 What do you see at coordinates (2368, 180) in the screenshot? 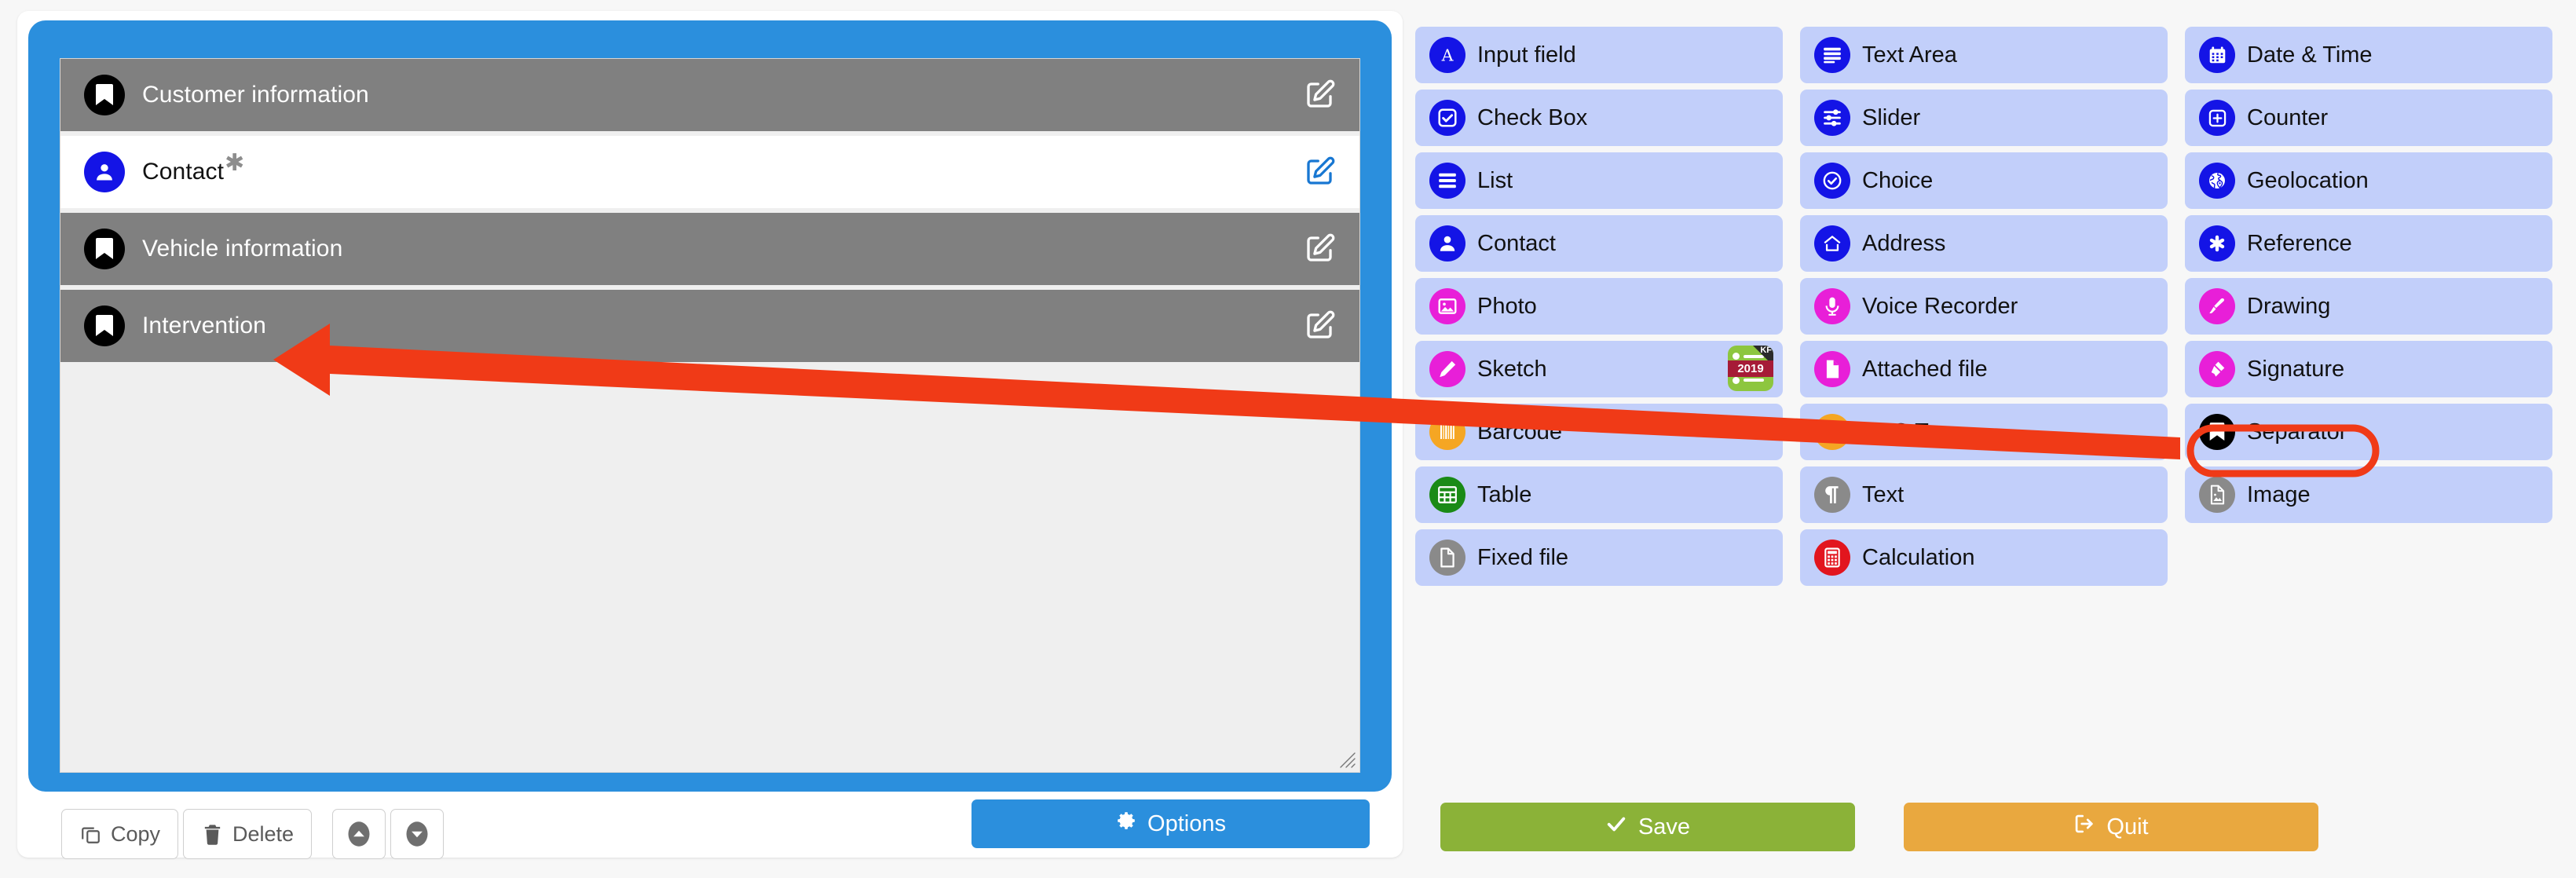
I see `palette-item-geolocation: Geolocation` at bounding box center [2368, 180].